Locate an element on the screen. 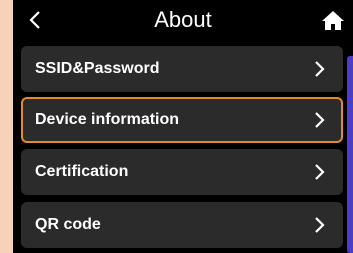 This screenshot has width=353, height=253. menu-item-label: QR code is located at coordinates (68, 224).